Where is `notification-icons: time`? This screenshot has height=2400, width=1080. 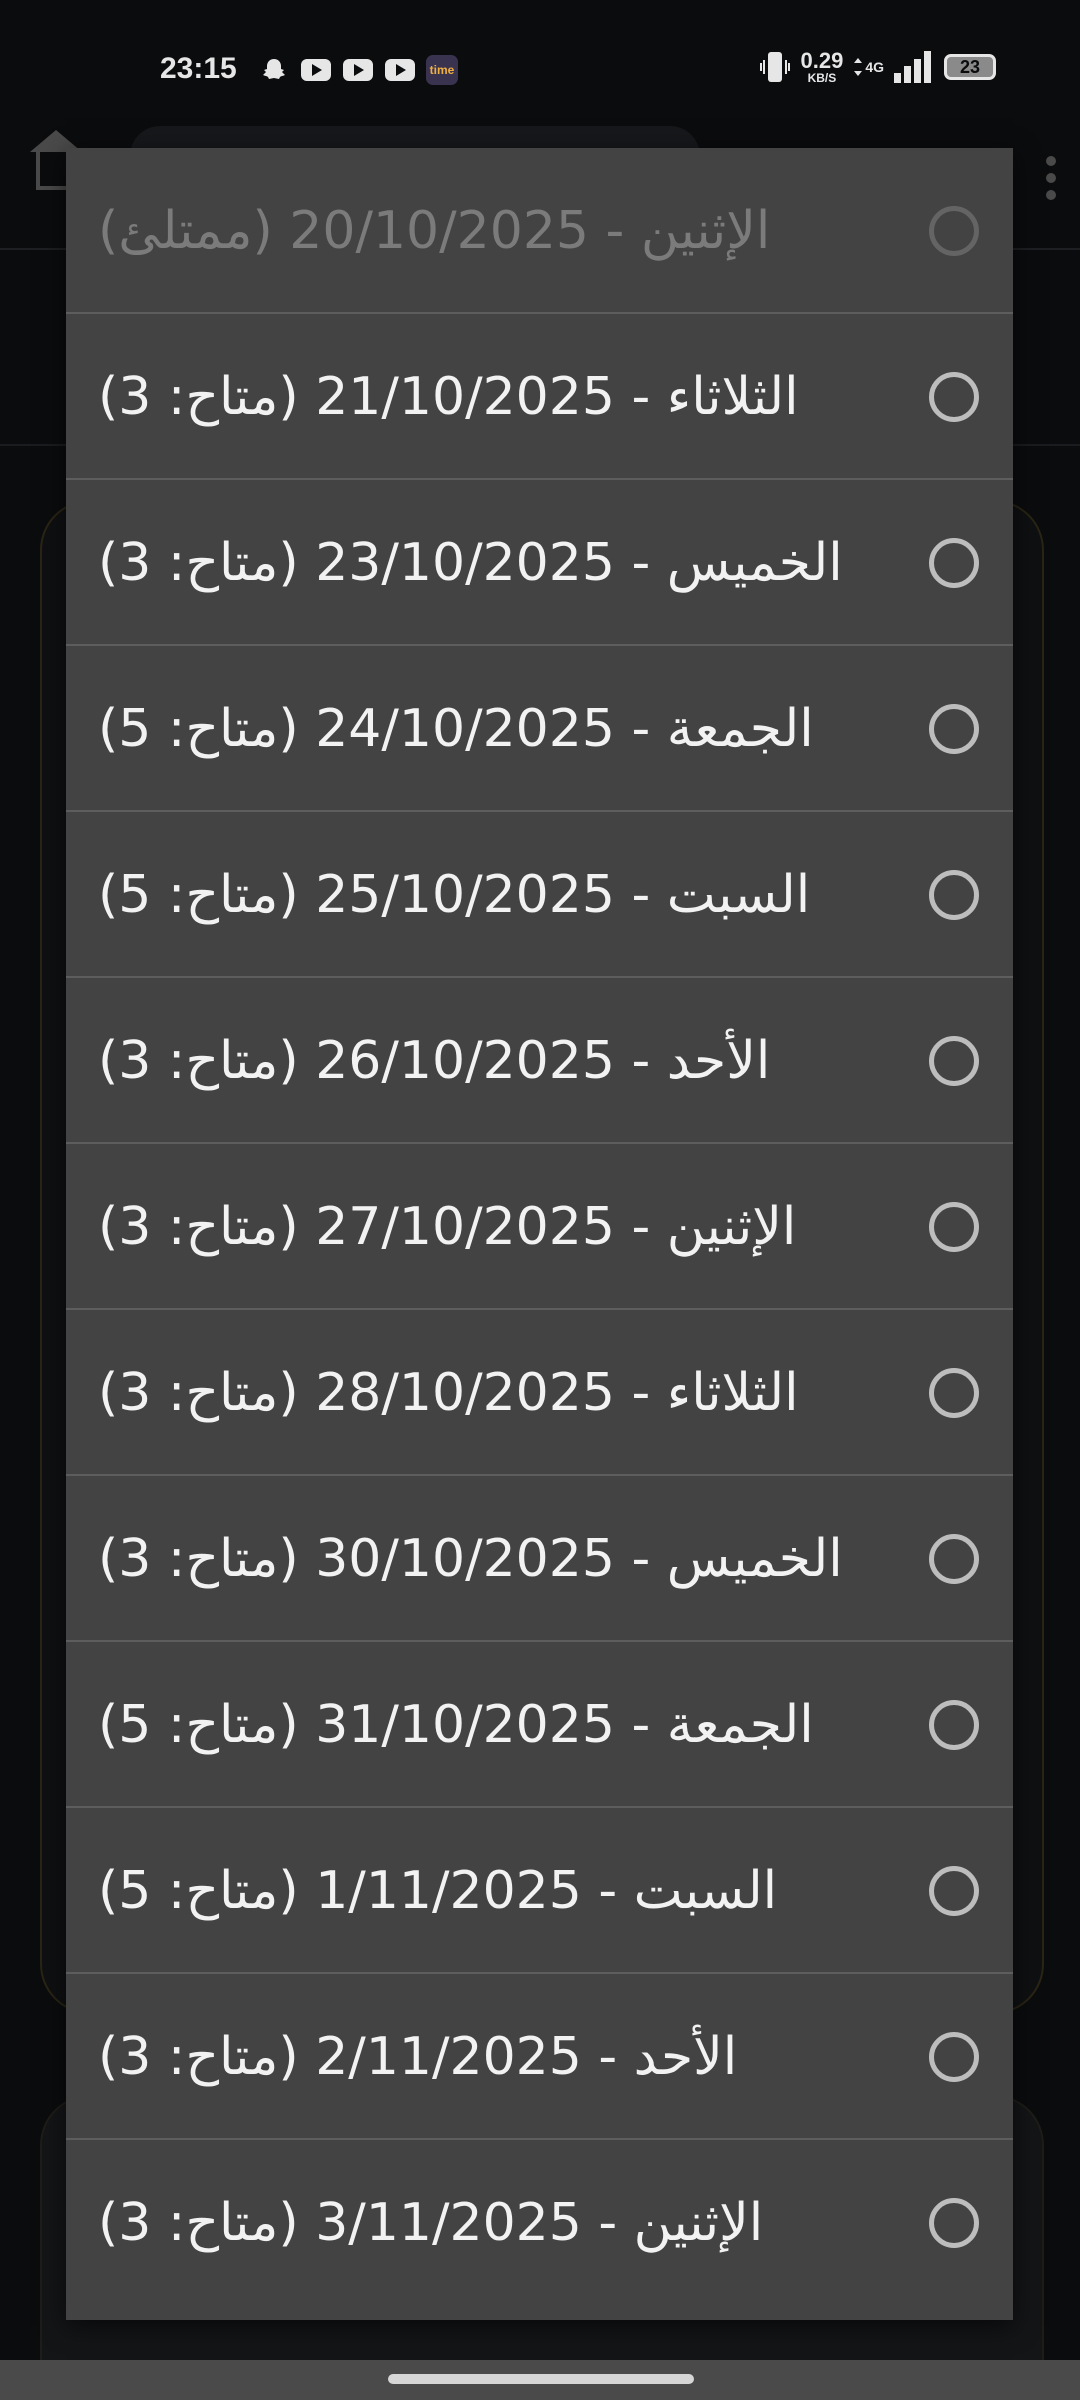 notification-icons: time is located at coordinates (358, 70).